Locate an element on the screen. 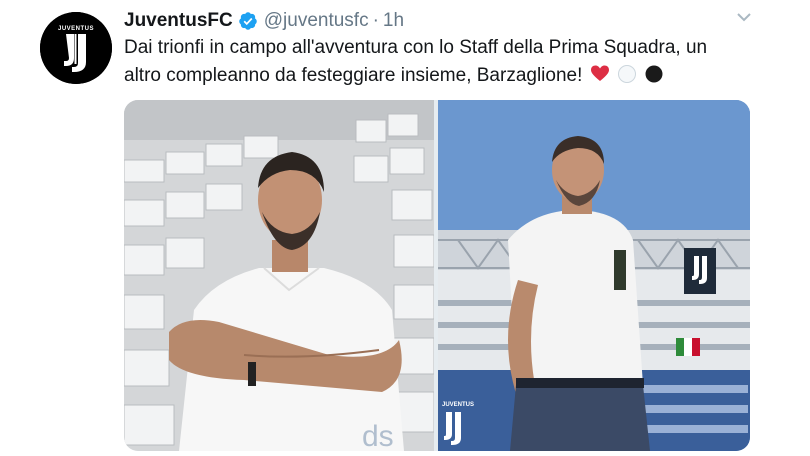 This screenshot has height=456, width=810. handle: @juventusfc is located at coordinates (316, 21).